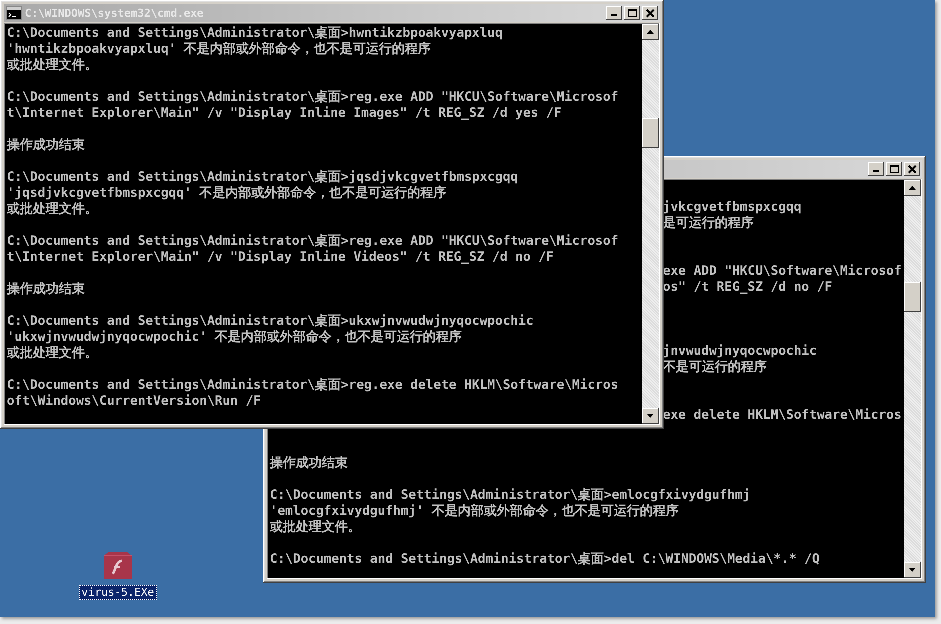 This screenshot has width=941, height=624. I want to click on console-line: C:\Documents and Settings\Administrator\桌面>del C:\WINDOWS\Media\*.* /Q, so click(545, 560).